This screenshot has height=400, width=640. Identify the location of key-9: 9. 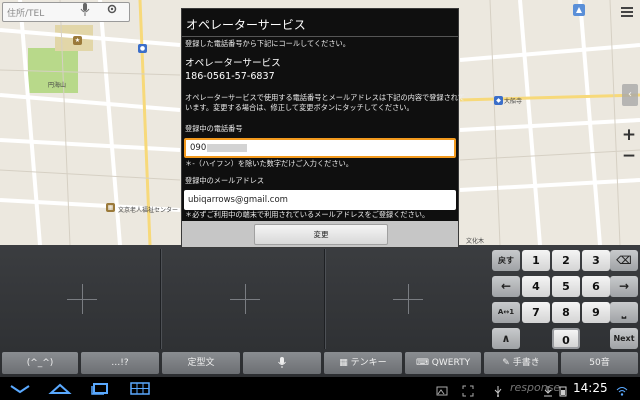
(596, 312).